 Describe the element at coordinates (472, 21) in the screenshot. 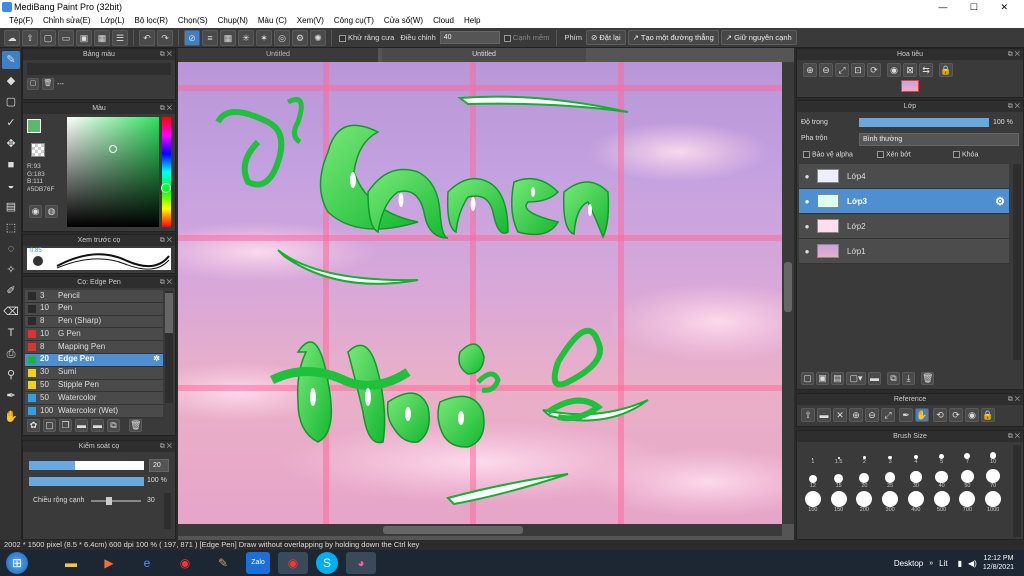

I see `menu-help: Help` at that location.